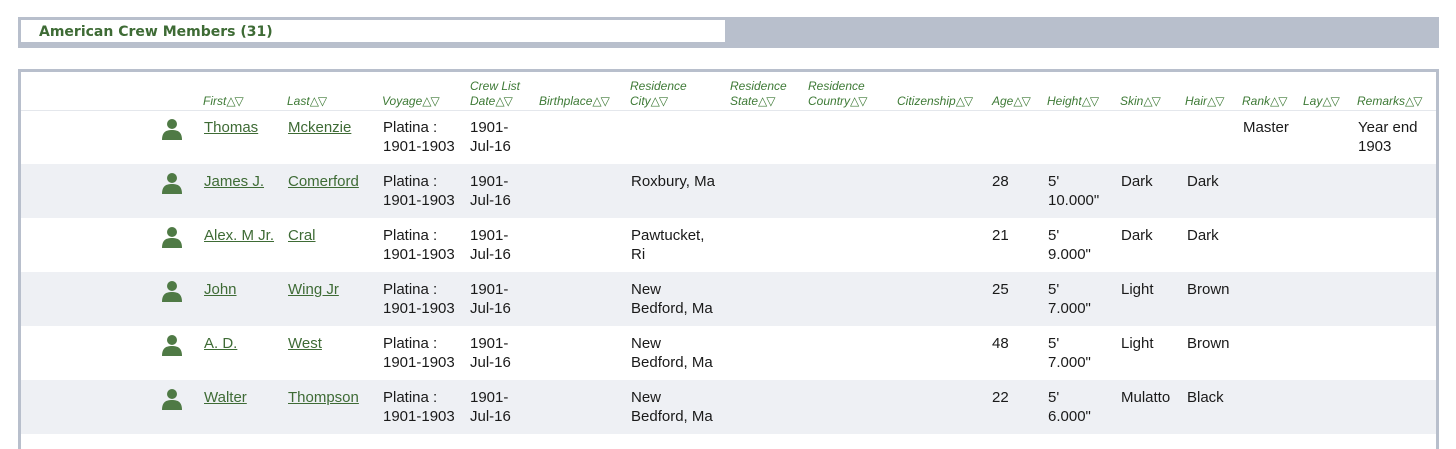  What do you see at coordinates (1330, 101) in the screenshot?
I see `sort-toggle-lay: △▽` at bounding box center [1330, 101].